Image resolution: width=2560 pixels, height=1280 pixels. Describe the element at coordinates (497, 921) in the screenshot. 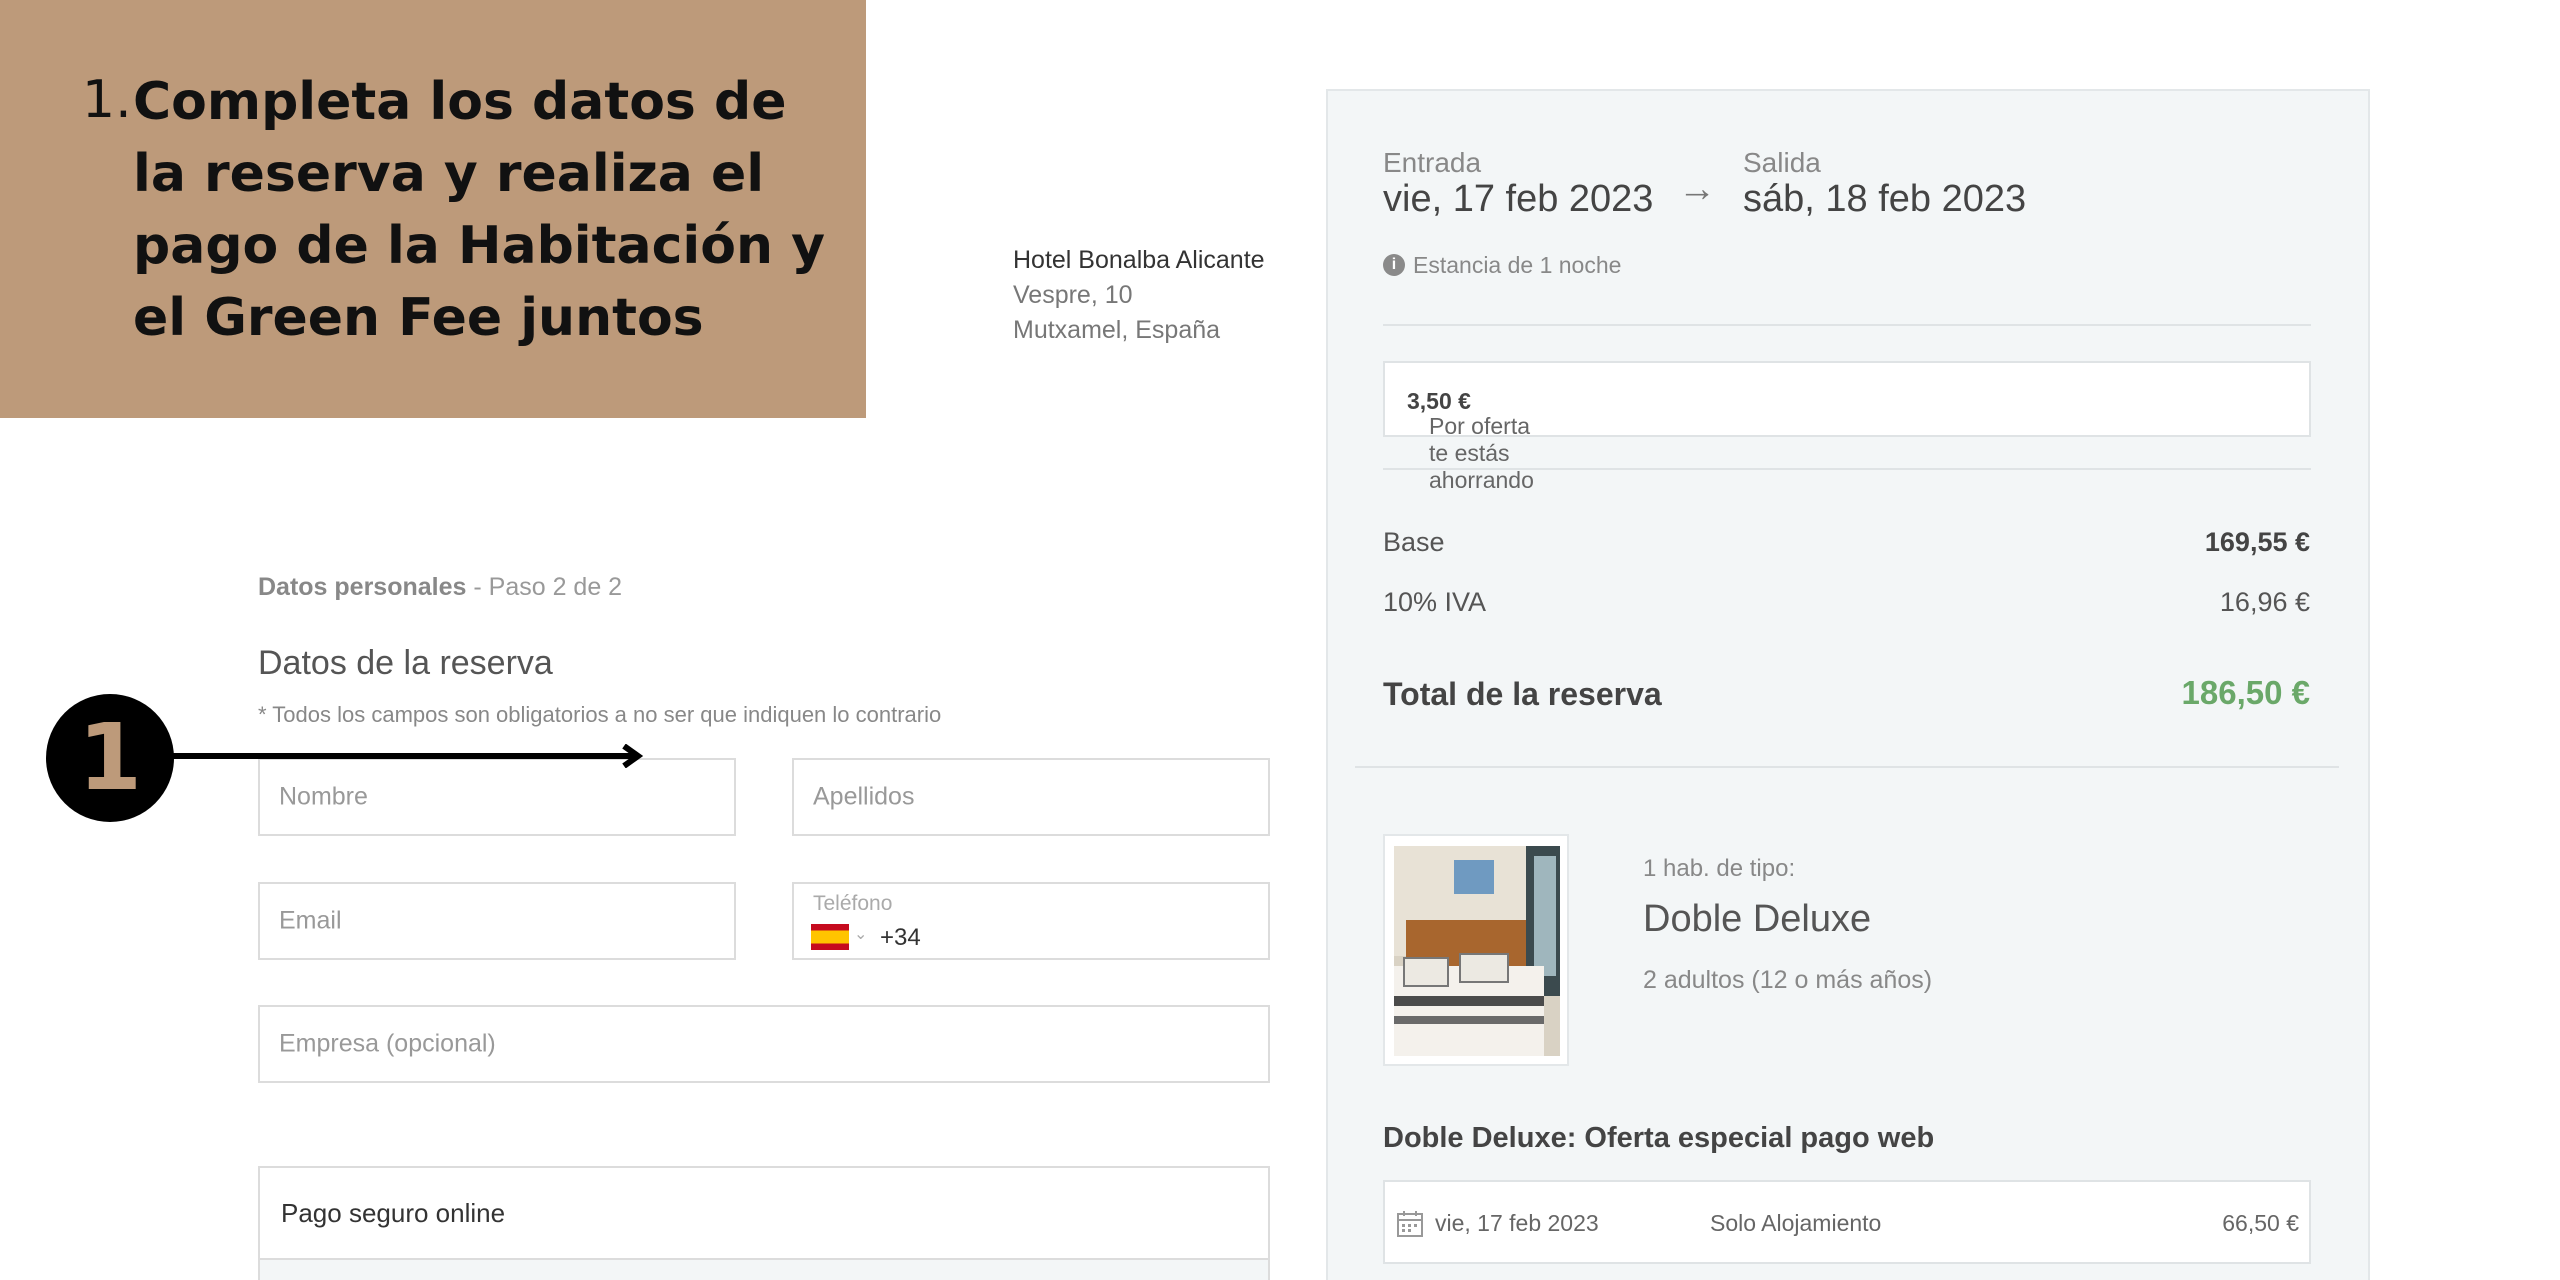

I see `email-input: Email` at that location.